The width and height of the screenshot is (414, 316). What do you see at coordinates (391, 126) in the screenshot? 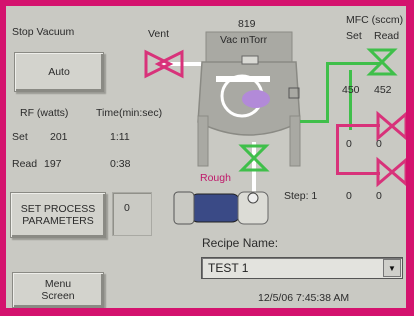
I see `mfc-valve-2-icon` at bounding box center [391, 126].